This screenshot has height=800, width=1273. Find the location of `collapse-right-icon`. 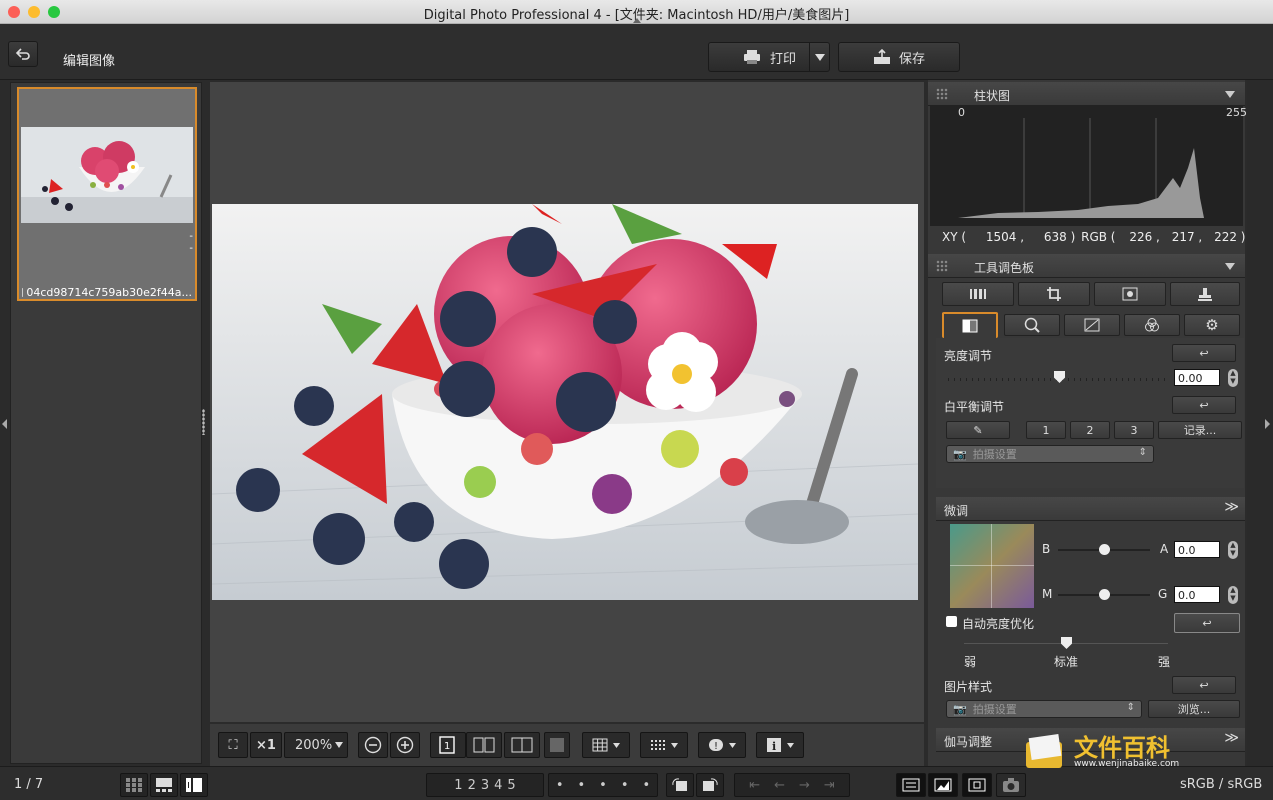

collapse-right-icon is located at coordinates (1267, 424).